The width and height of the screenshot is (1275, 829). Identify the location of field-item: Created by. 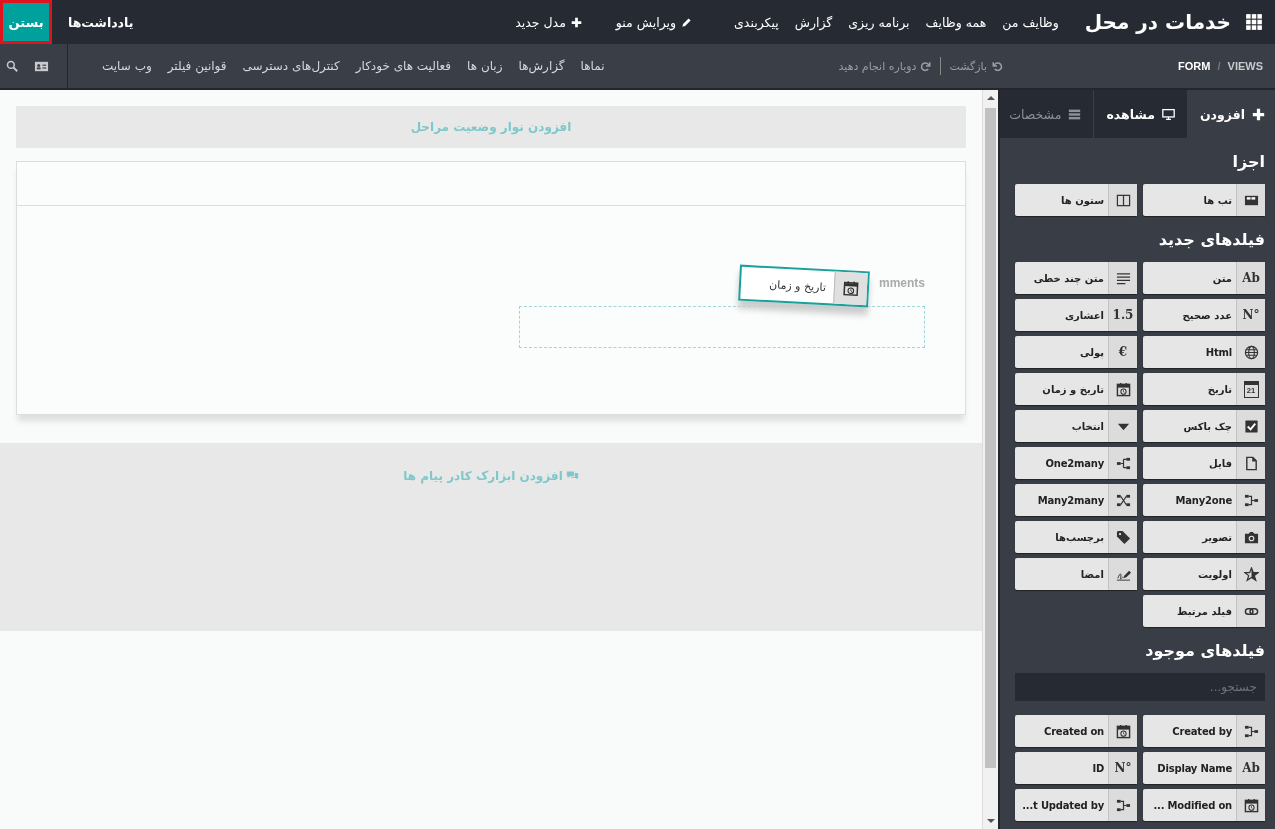
(1204, 731).